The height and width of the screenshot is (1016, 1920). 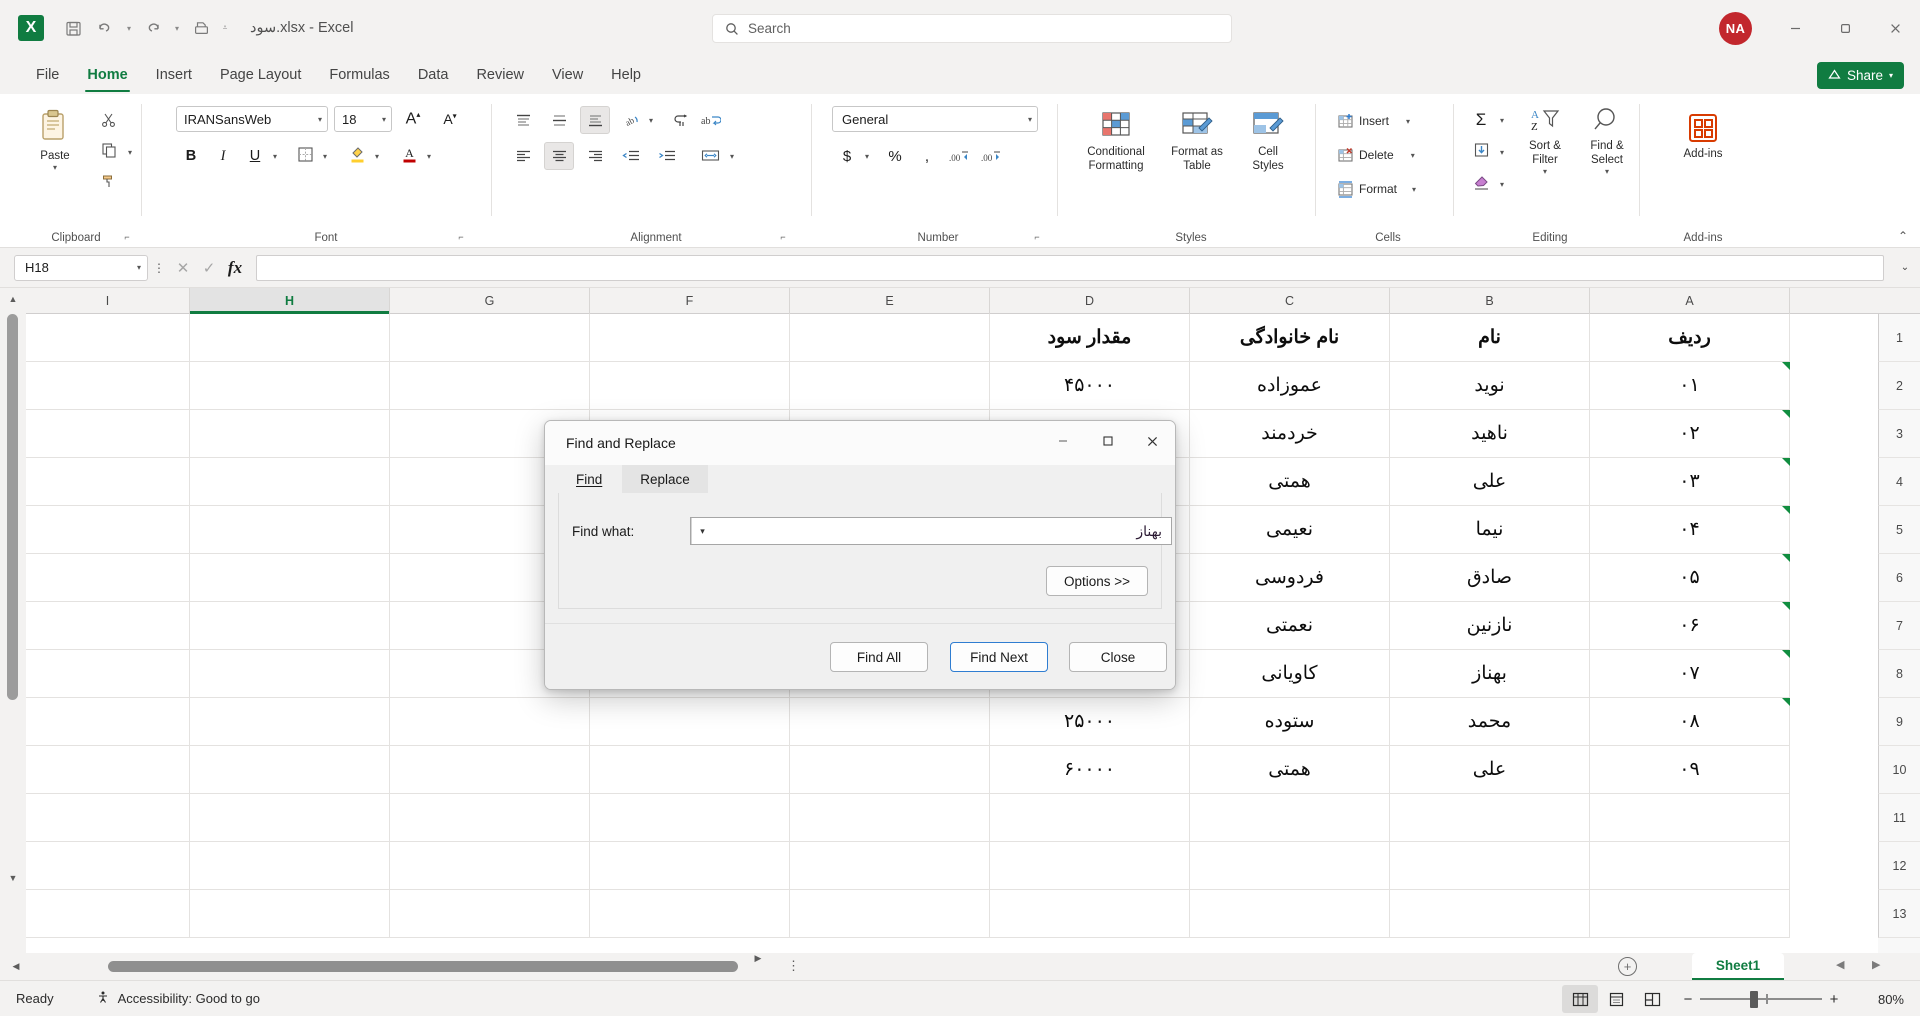 What do you see at coordinates (1627, 966) in the screenshot?
I see `add-sheet-button: +` at bounding box center [1627, 966].